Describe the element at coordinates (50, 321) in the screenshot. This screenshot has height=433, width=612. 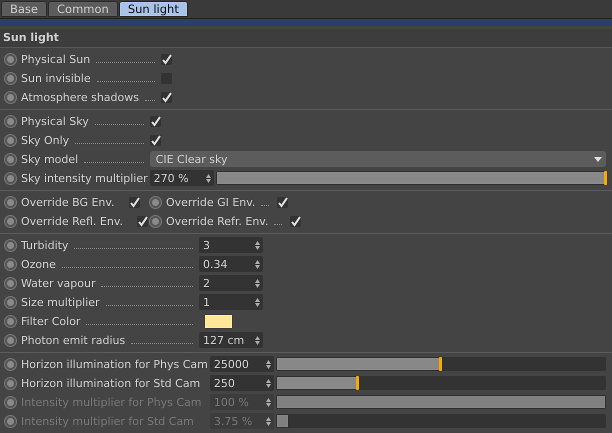
I see `field-label: Filter Color` at that location.